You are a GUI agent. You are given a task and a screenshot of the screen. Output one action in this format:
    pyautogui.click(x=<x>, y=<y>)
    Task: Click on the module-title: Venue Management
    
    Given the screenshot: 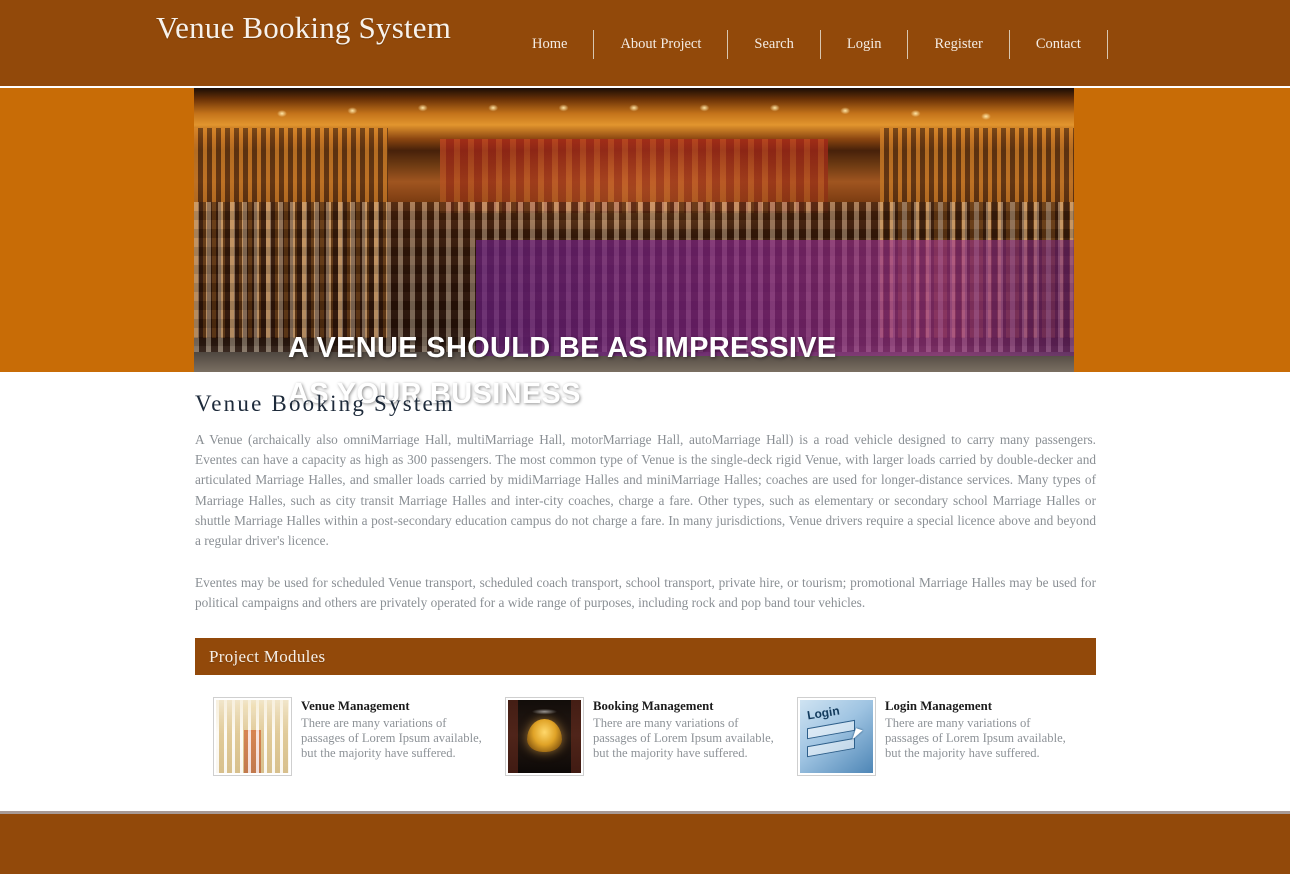 What is the action you would take?
    pyautogui.click(x=355, y=705)
    